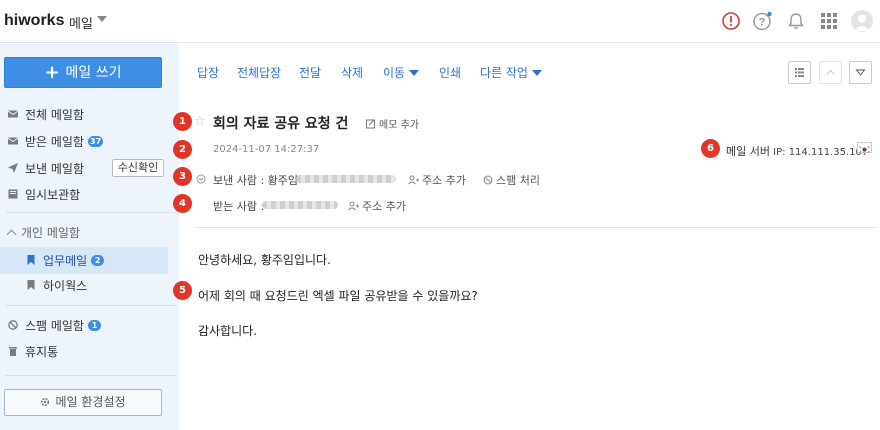 The image size is (880, 430). I want to click on spam-report-button: 스팸 처리, so click(511, 180).